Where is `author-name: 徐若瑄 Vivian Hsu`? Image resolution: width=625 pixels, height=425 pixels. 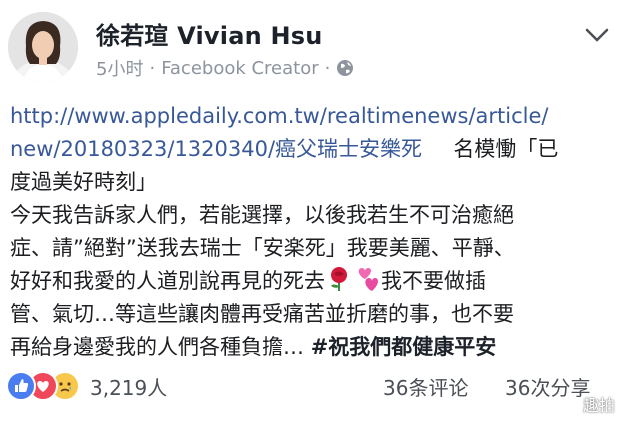
author-name: 徐若瑄 Vivian Hsu is located at coordinates (209, 33).